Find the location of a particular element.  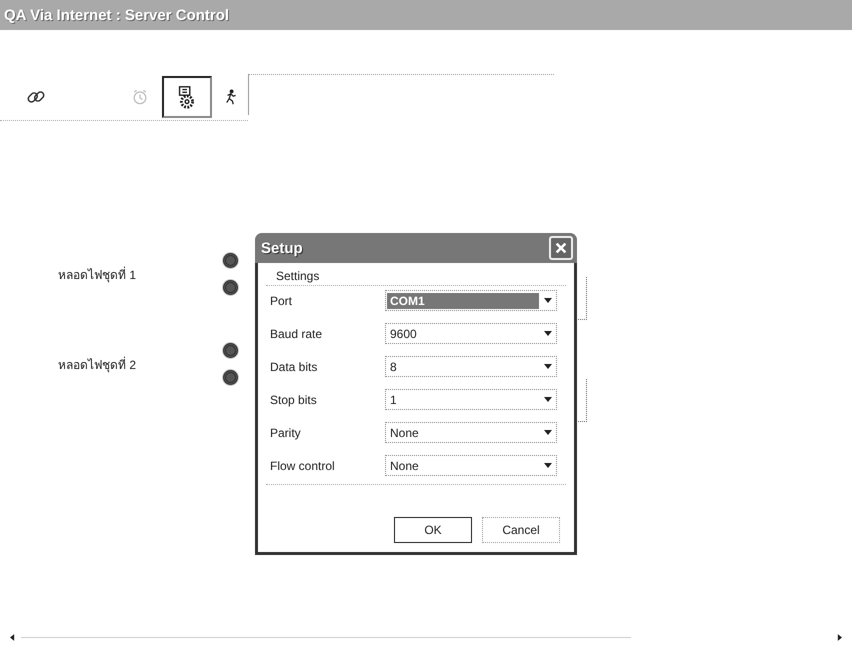

dropdown-field: 8 is located at coordinates (471, 366).